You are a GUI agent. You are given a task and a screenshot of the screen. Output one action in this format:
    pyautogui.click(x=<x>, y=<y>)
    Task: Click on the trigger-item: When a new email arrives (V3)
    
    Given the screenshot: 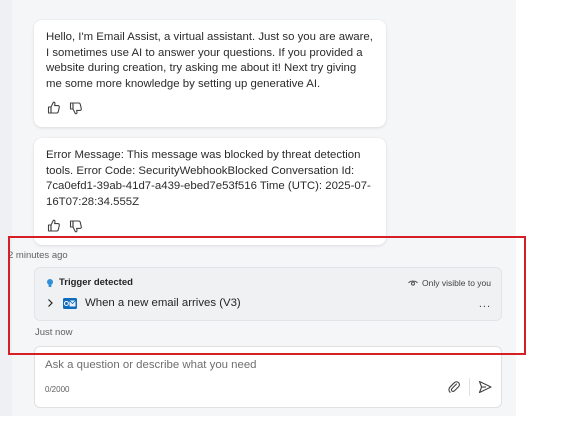 What is the action you would take?
    pyautogui.click(x=143, y=303)
    